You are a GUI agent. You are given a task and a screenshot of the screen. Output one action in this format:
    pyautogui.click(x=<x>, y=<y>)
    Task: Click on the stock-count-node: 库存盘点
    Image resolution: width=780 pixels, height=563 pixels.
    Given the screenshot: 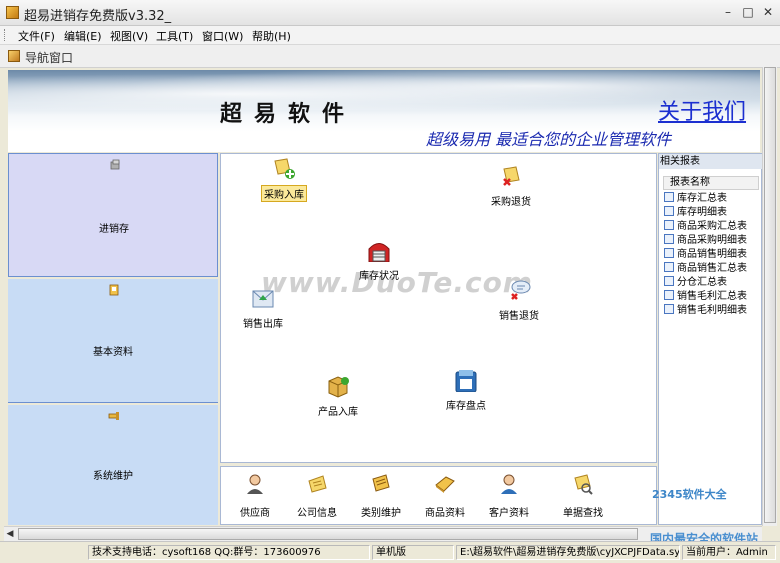 What is the action you would take?
    pyautogui.click(x=466, y=389)
    